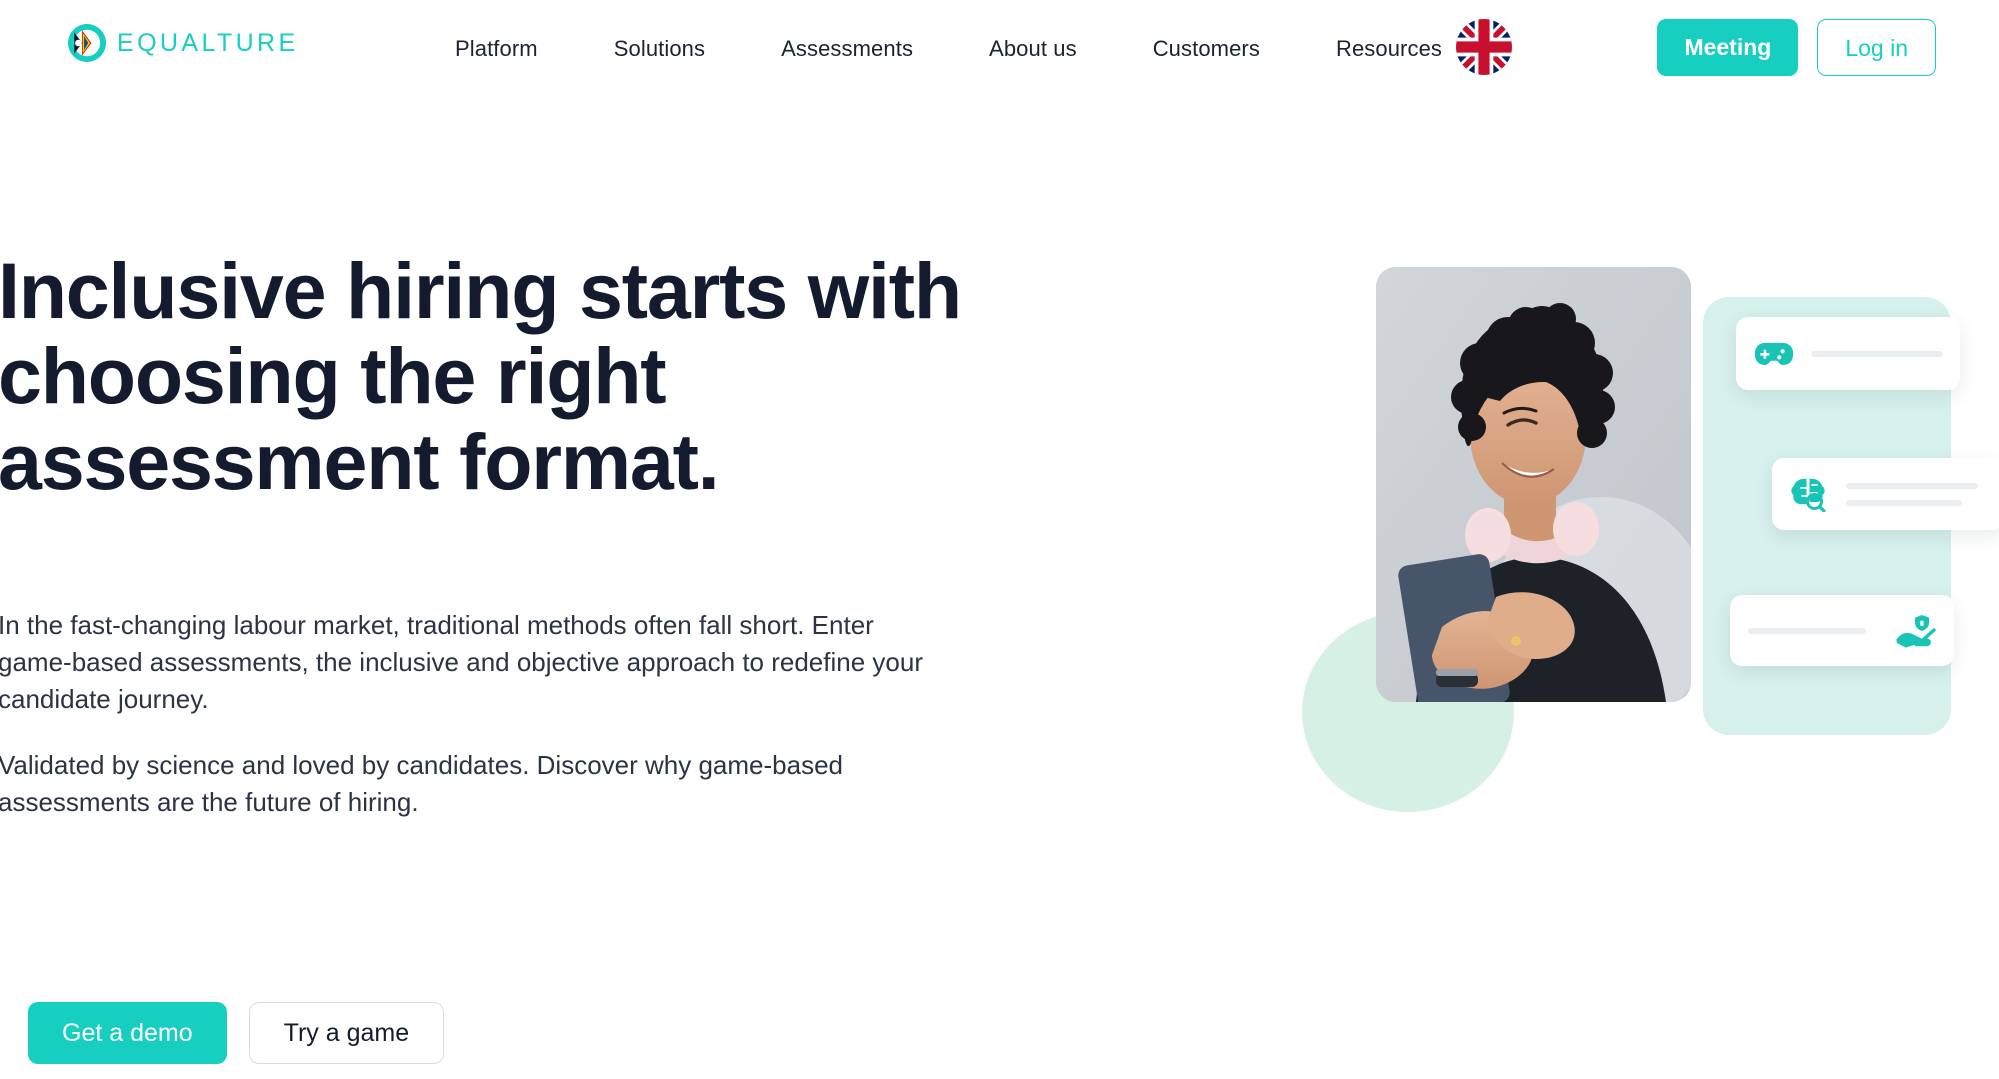 This screenshot has width=1999, height=1079. I want to click on get-a-demo-button: Get a demo, so click(127, 1033).